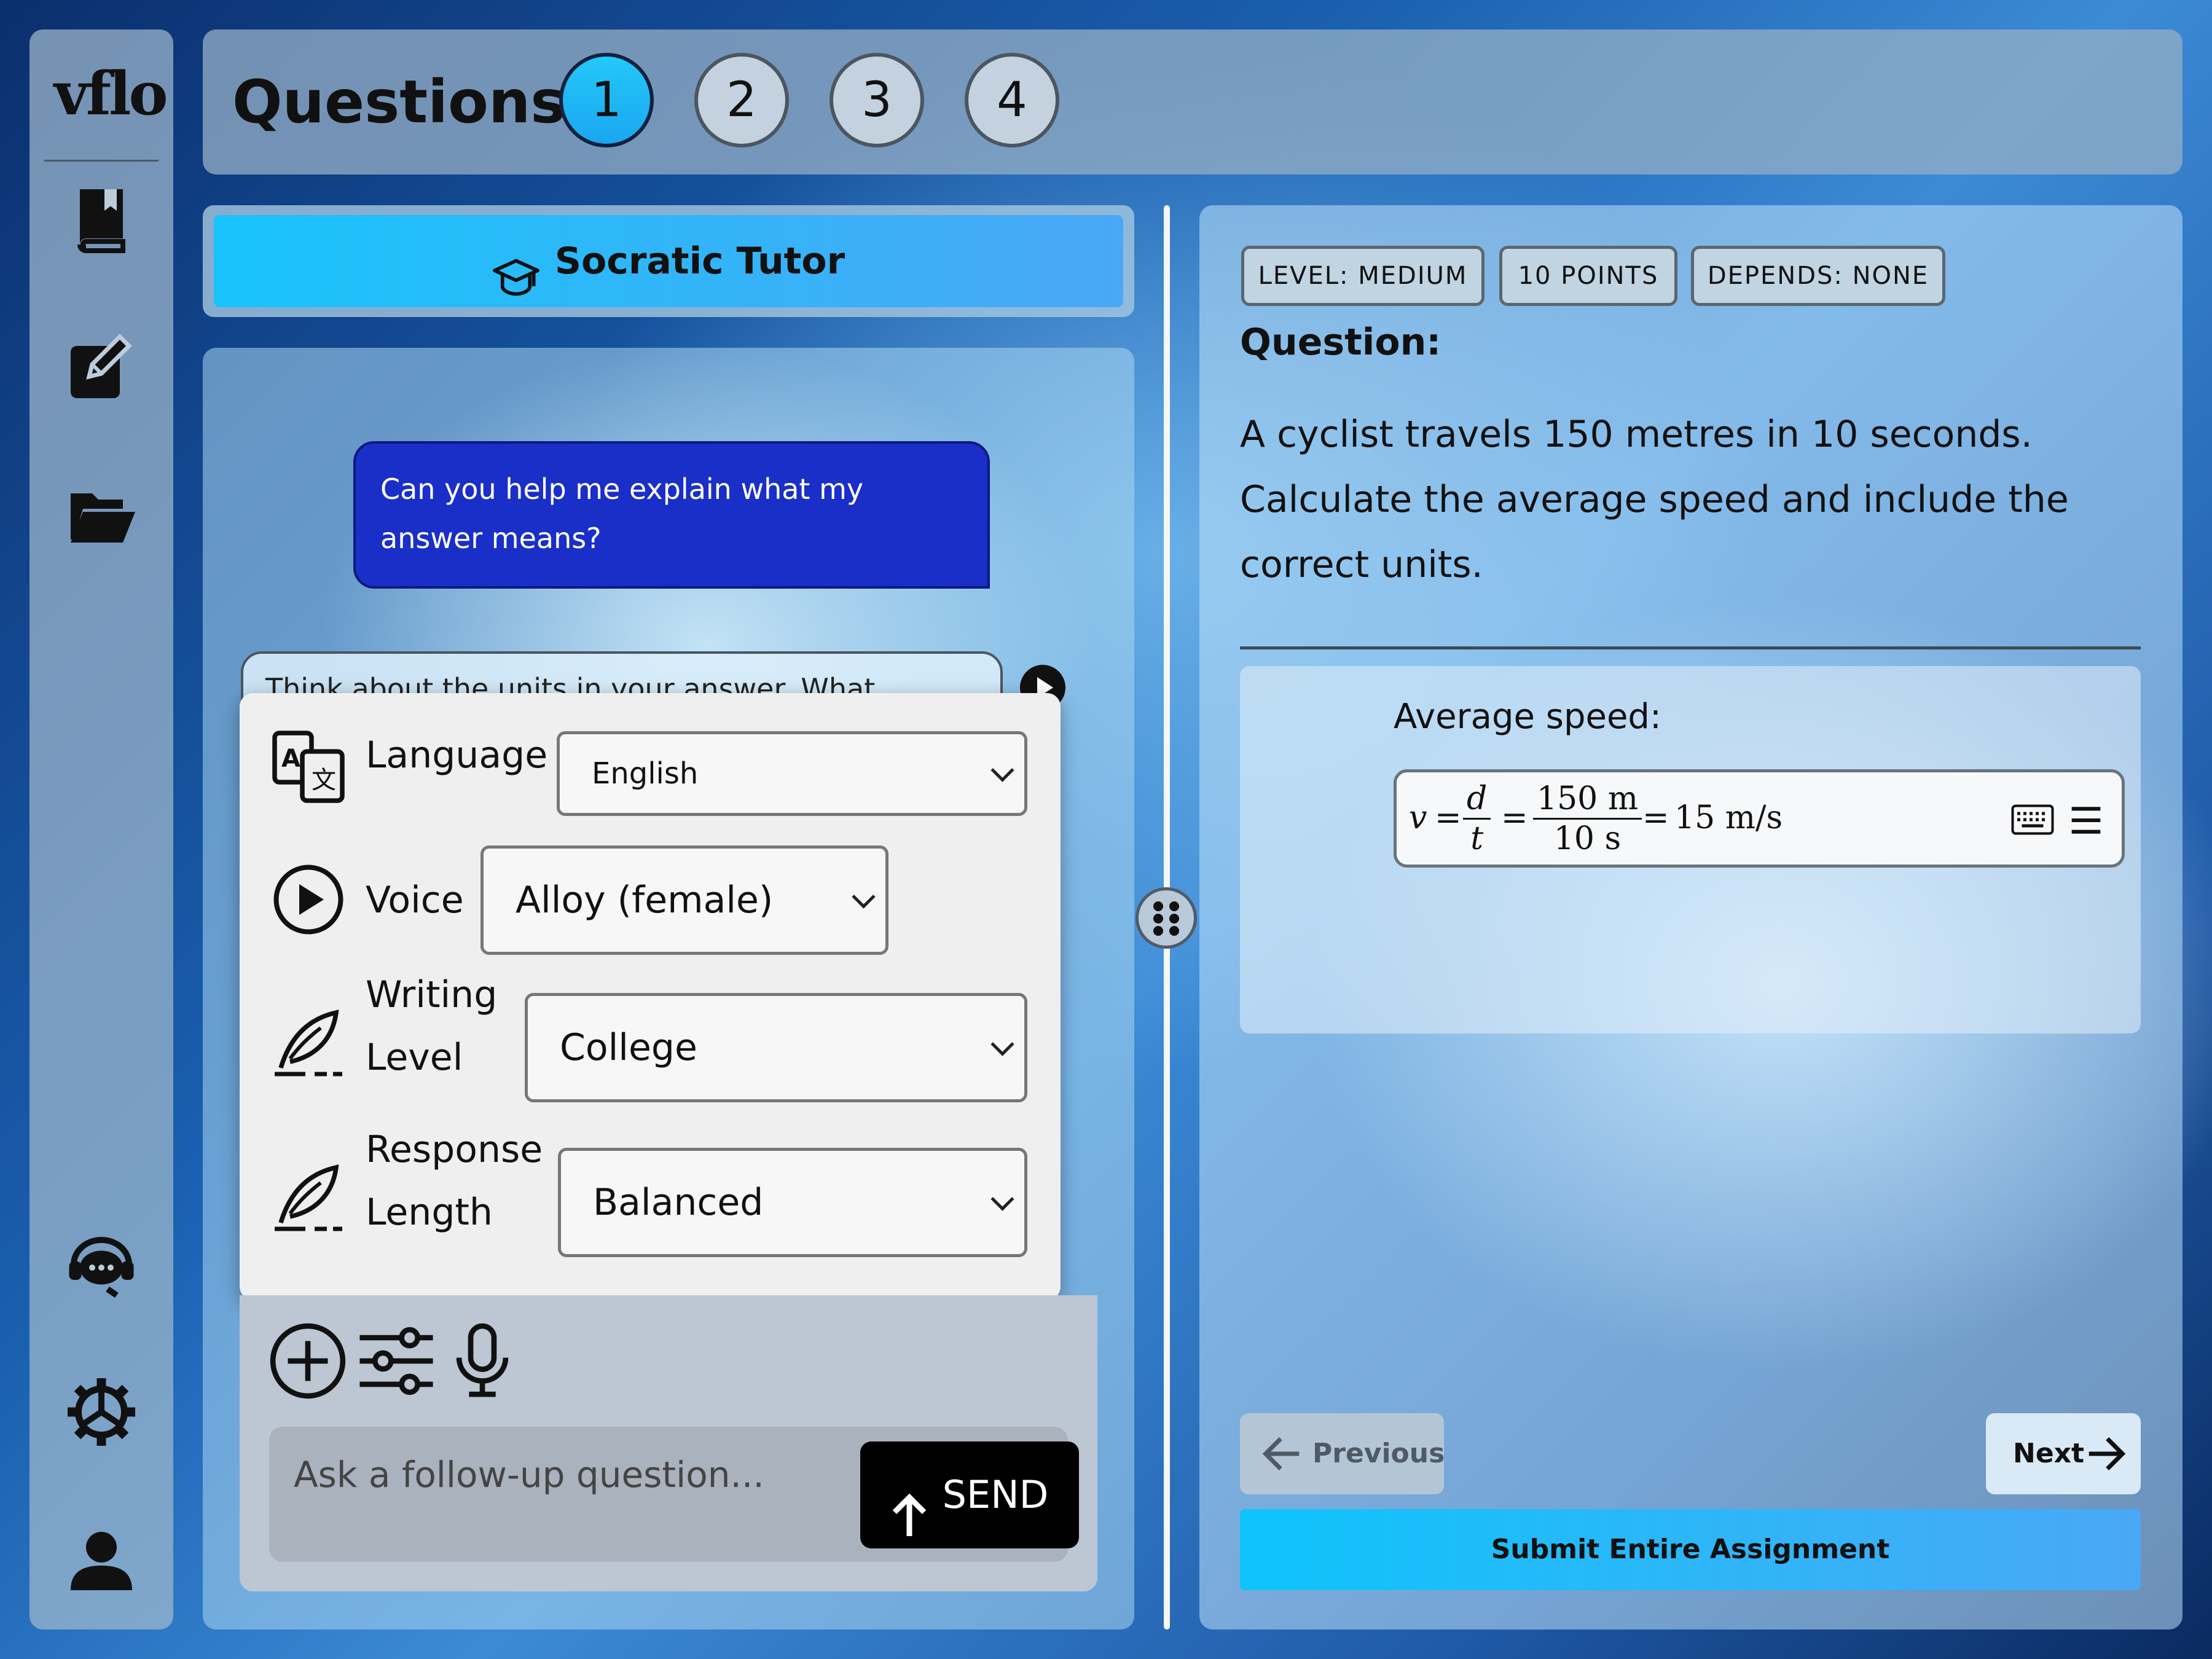 The height and width of the screenshot is (1659, 2212). What do you see at coordinates (399, 102) in the screenshot?
I see `page-title: Questions` at bounding box center [399, 102].